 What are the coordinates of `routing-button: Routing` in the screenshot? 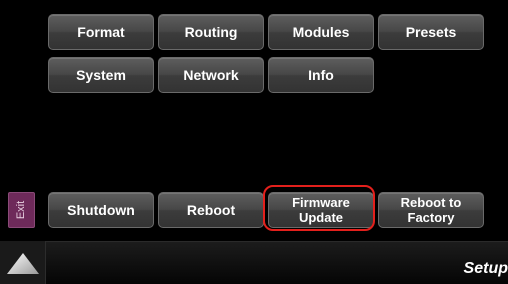 It's located at (211, 32).